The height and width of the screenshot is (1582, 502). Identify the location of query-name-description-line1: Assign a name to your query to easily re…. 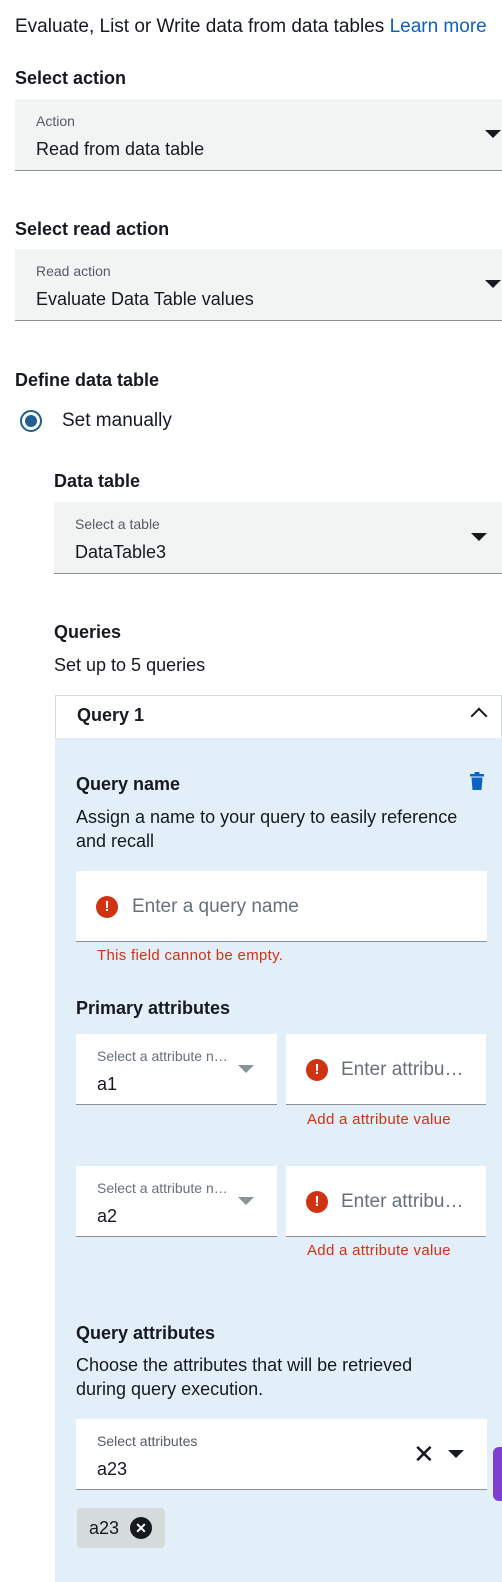
(267, 817).